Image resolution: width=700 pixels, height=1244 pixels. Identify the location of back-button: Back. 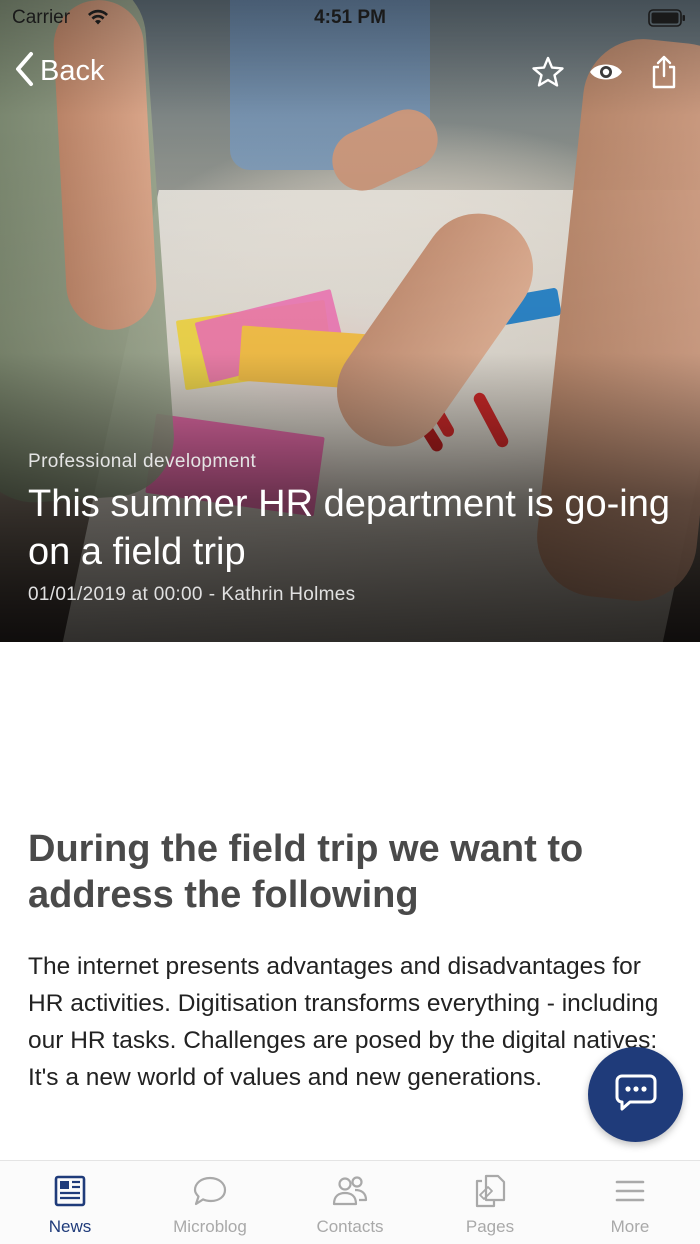
(59, 71).